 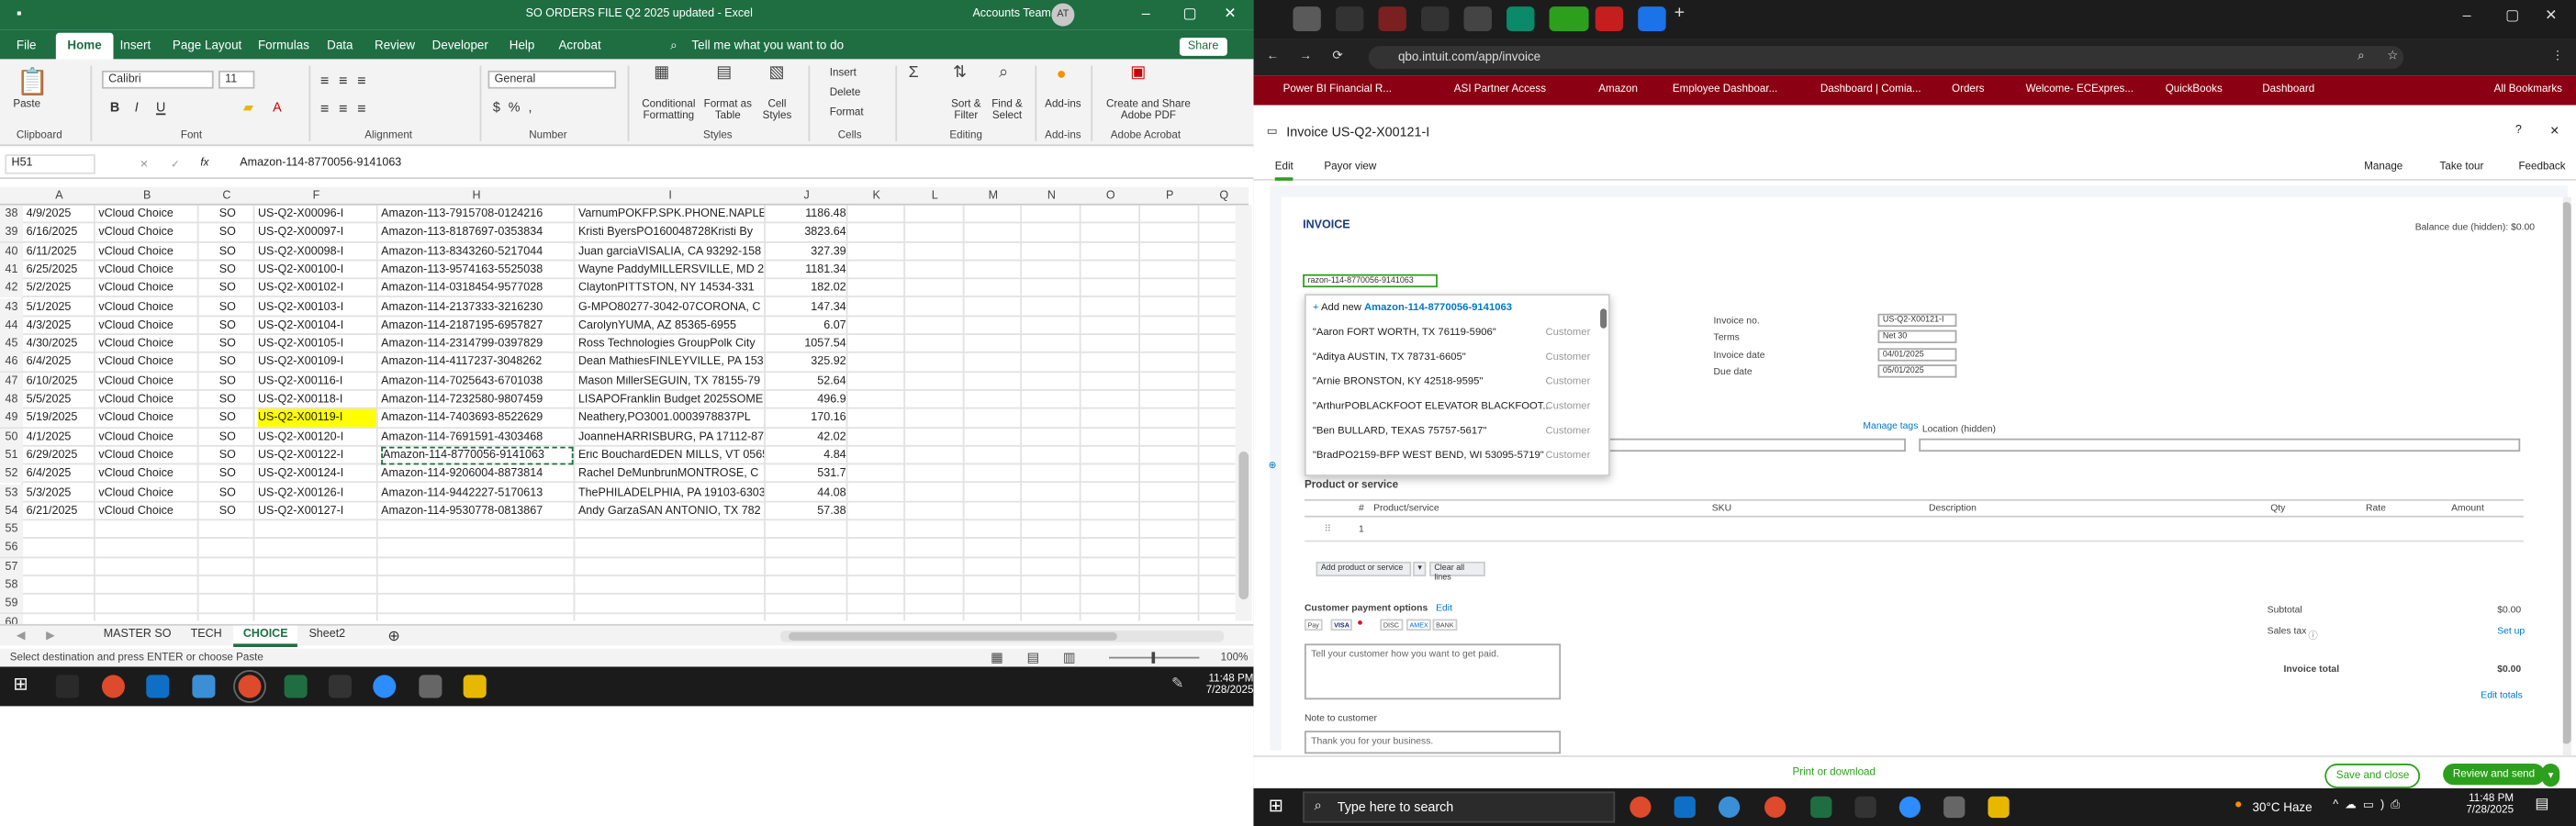 I want to click on align-icons: ≡≡≡, so click(x=347, y=81).